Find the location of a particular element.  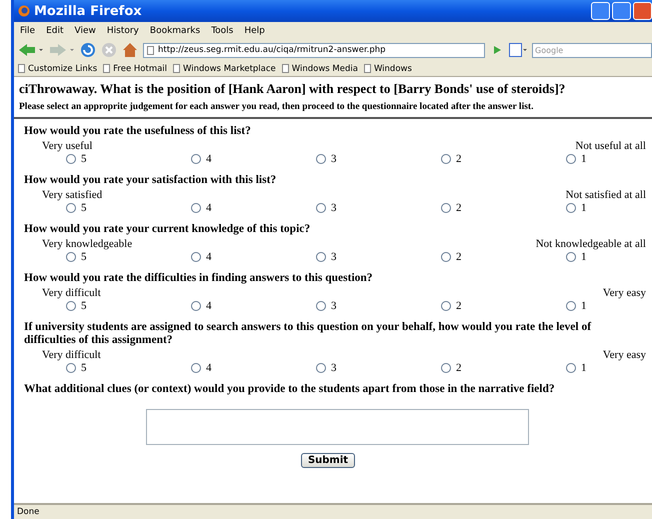

home-icon is located at coordinates (130, 50).